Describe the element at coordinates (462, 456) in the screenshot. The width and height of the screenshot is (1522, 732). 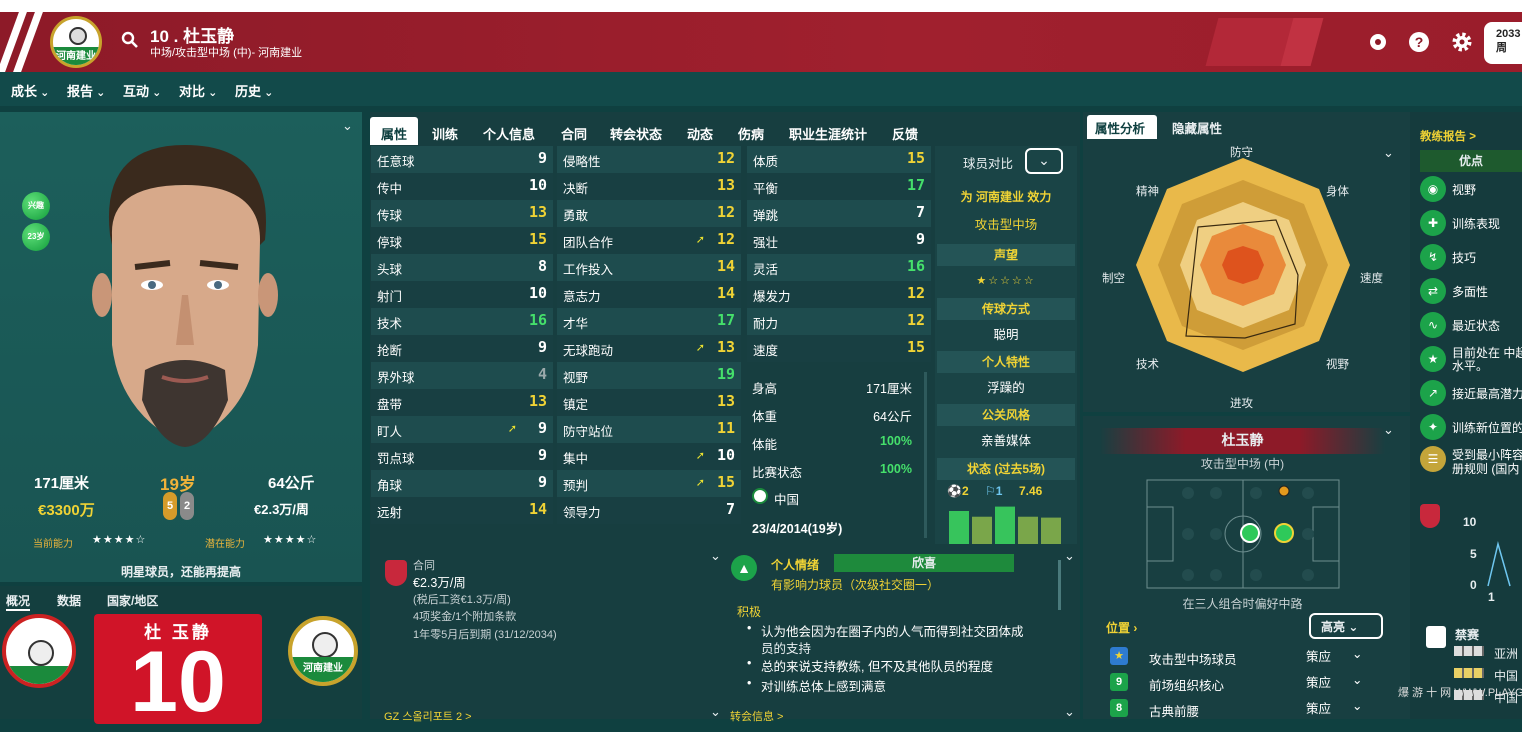
I see `attribute-row: 罚点球 9` at that location.